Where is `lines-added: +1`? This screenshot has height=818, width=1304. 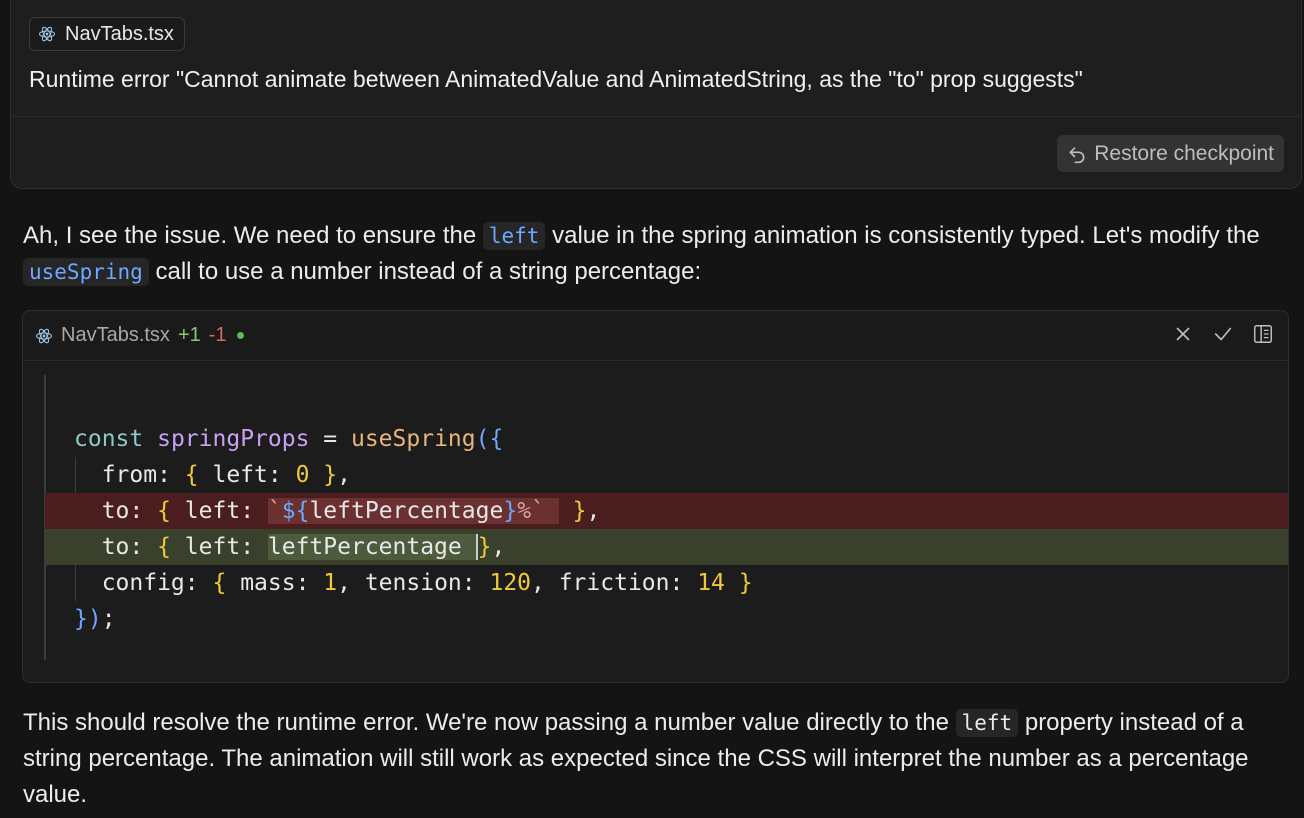
lines-added: +1 is located at coordinates (189, 335).